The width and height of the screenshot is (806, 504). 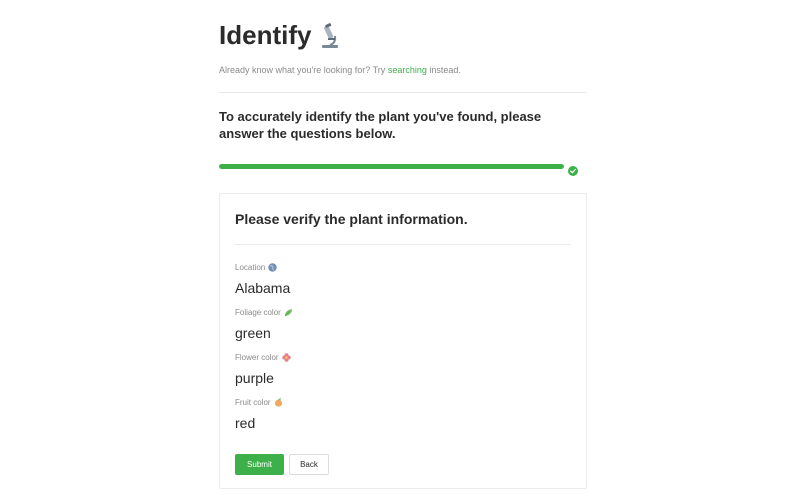 What do you see at coordinates (245, 423) in the screenshot?
I see `fruit-color-value: red` at bounding box center [245, 423].